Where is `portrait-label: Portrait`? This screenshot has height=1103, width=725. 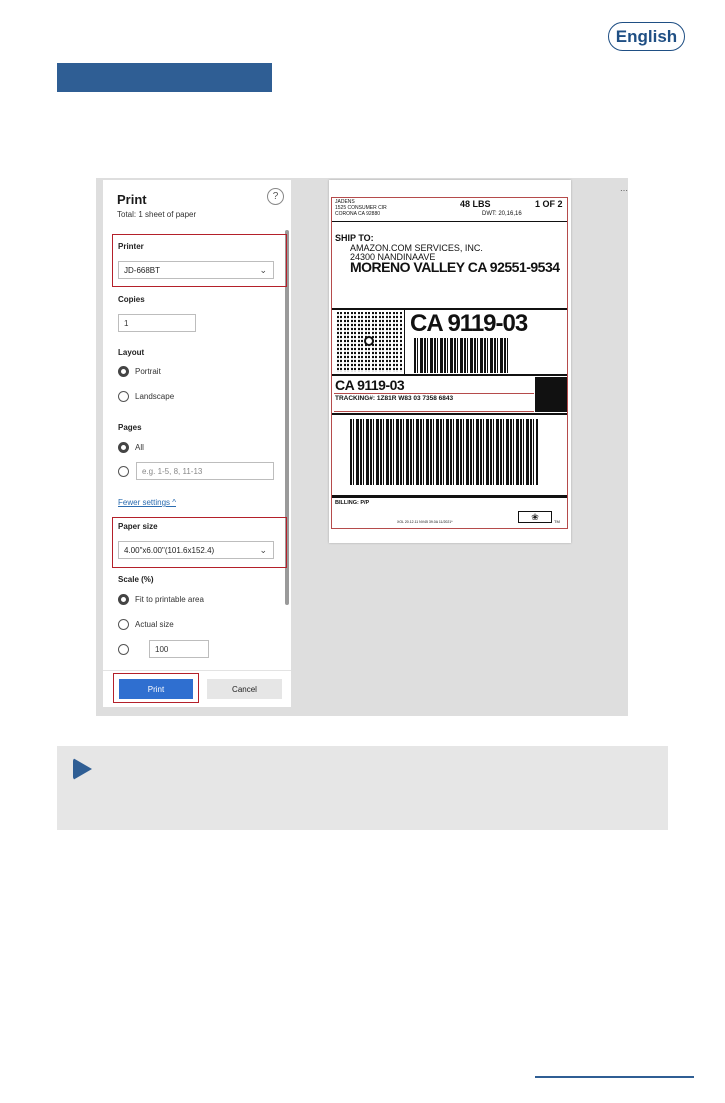 portrait-label: Portrait is located at coordinates (148, 371).